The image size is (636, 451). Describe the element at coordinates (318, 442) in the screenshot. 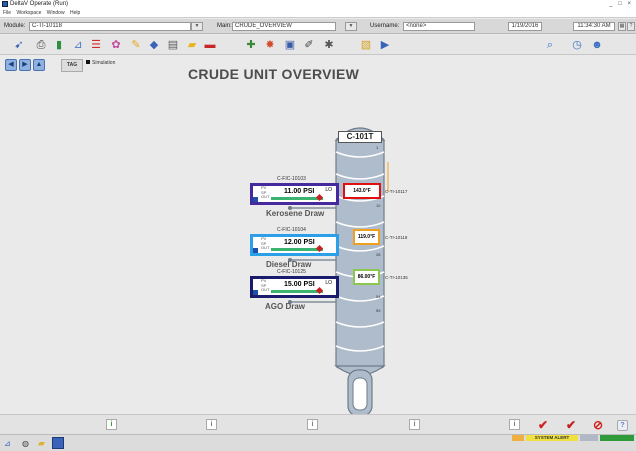

I see `taskbar: ⊿ ◍ ▰ SYSTEM ALERT` at that location.